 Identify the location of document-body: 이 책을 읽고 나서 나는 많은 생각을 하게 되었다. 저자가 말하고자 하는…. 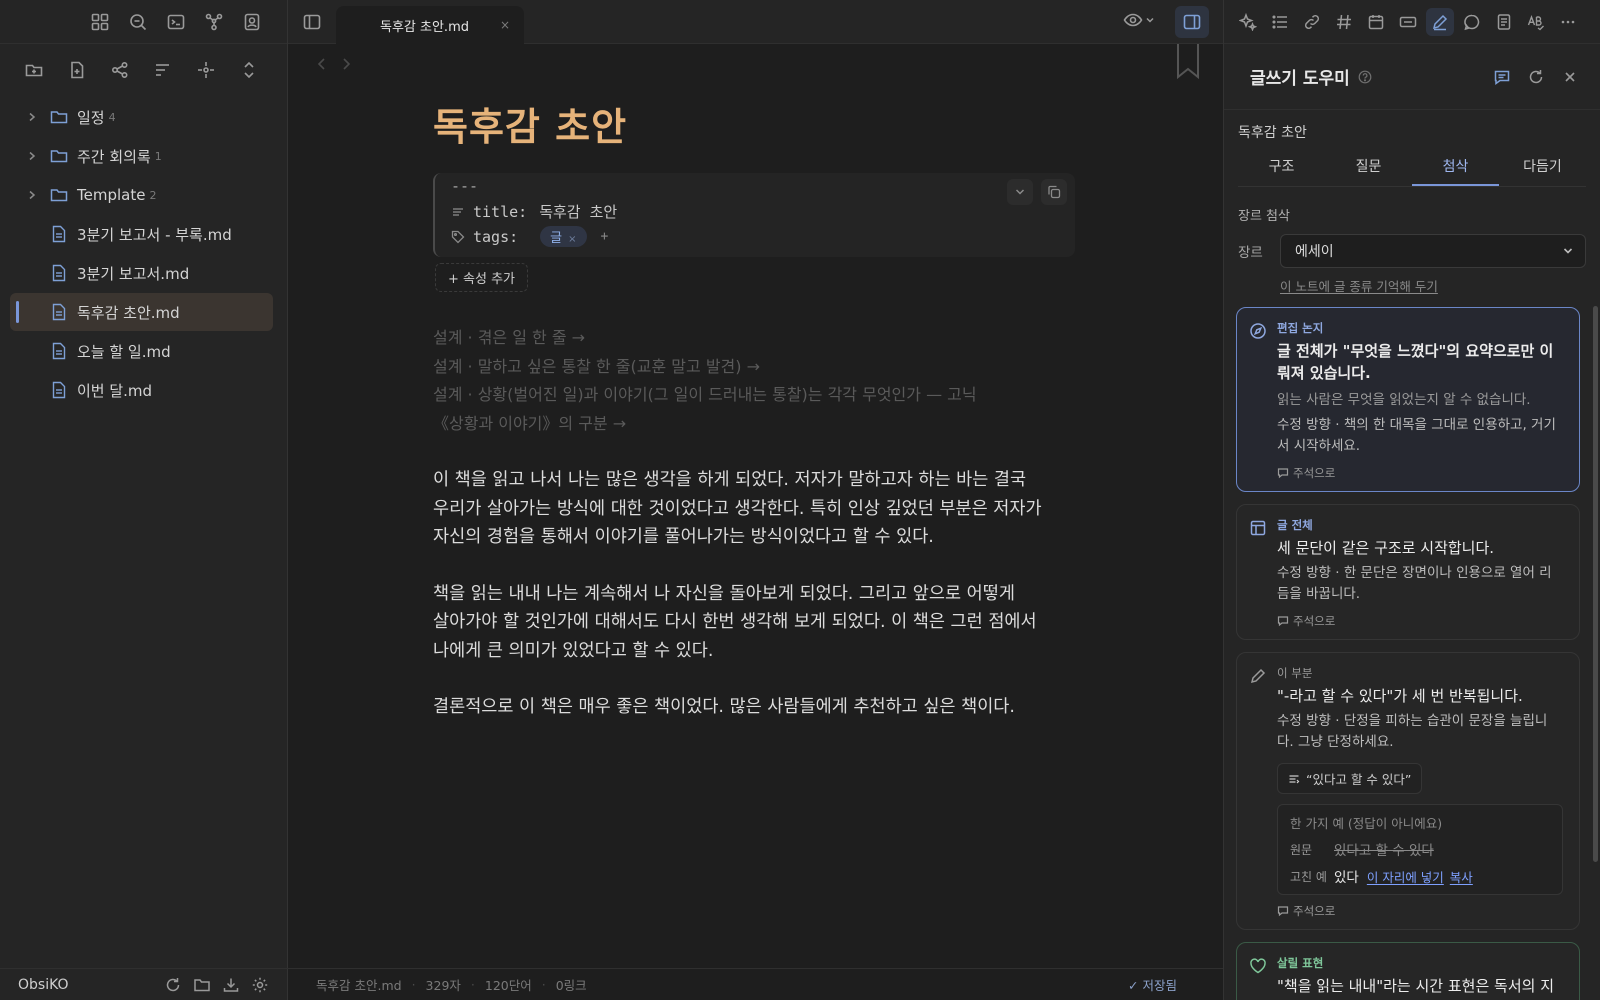
(753, 594).